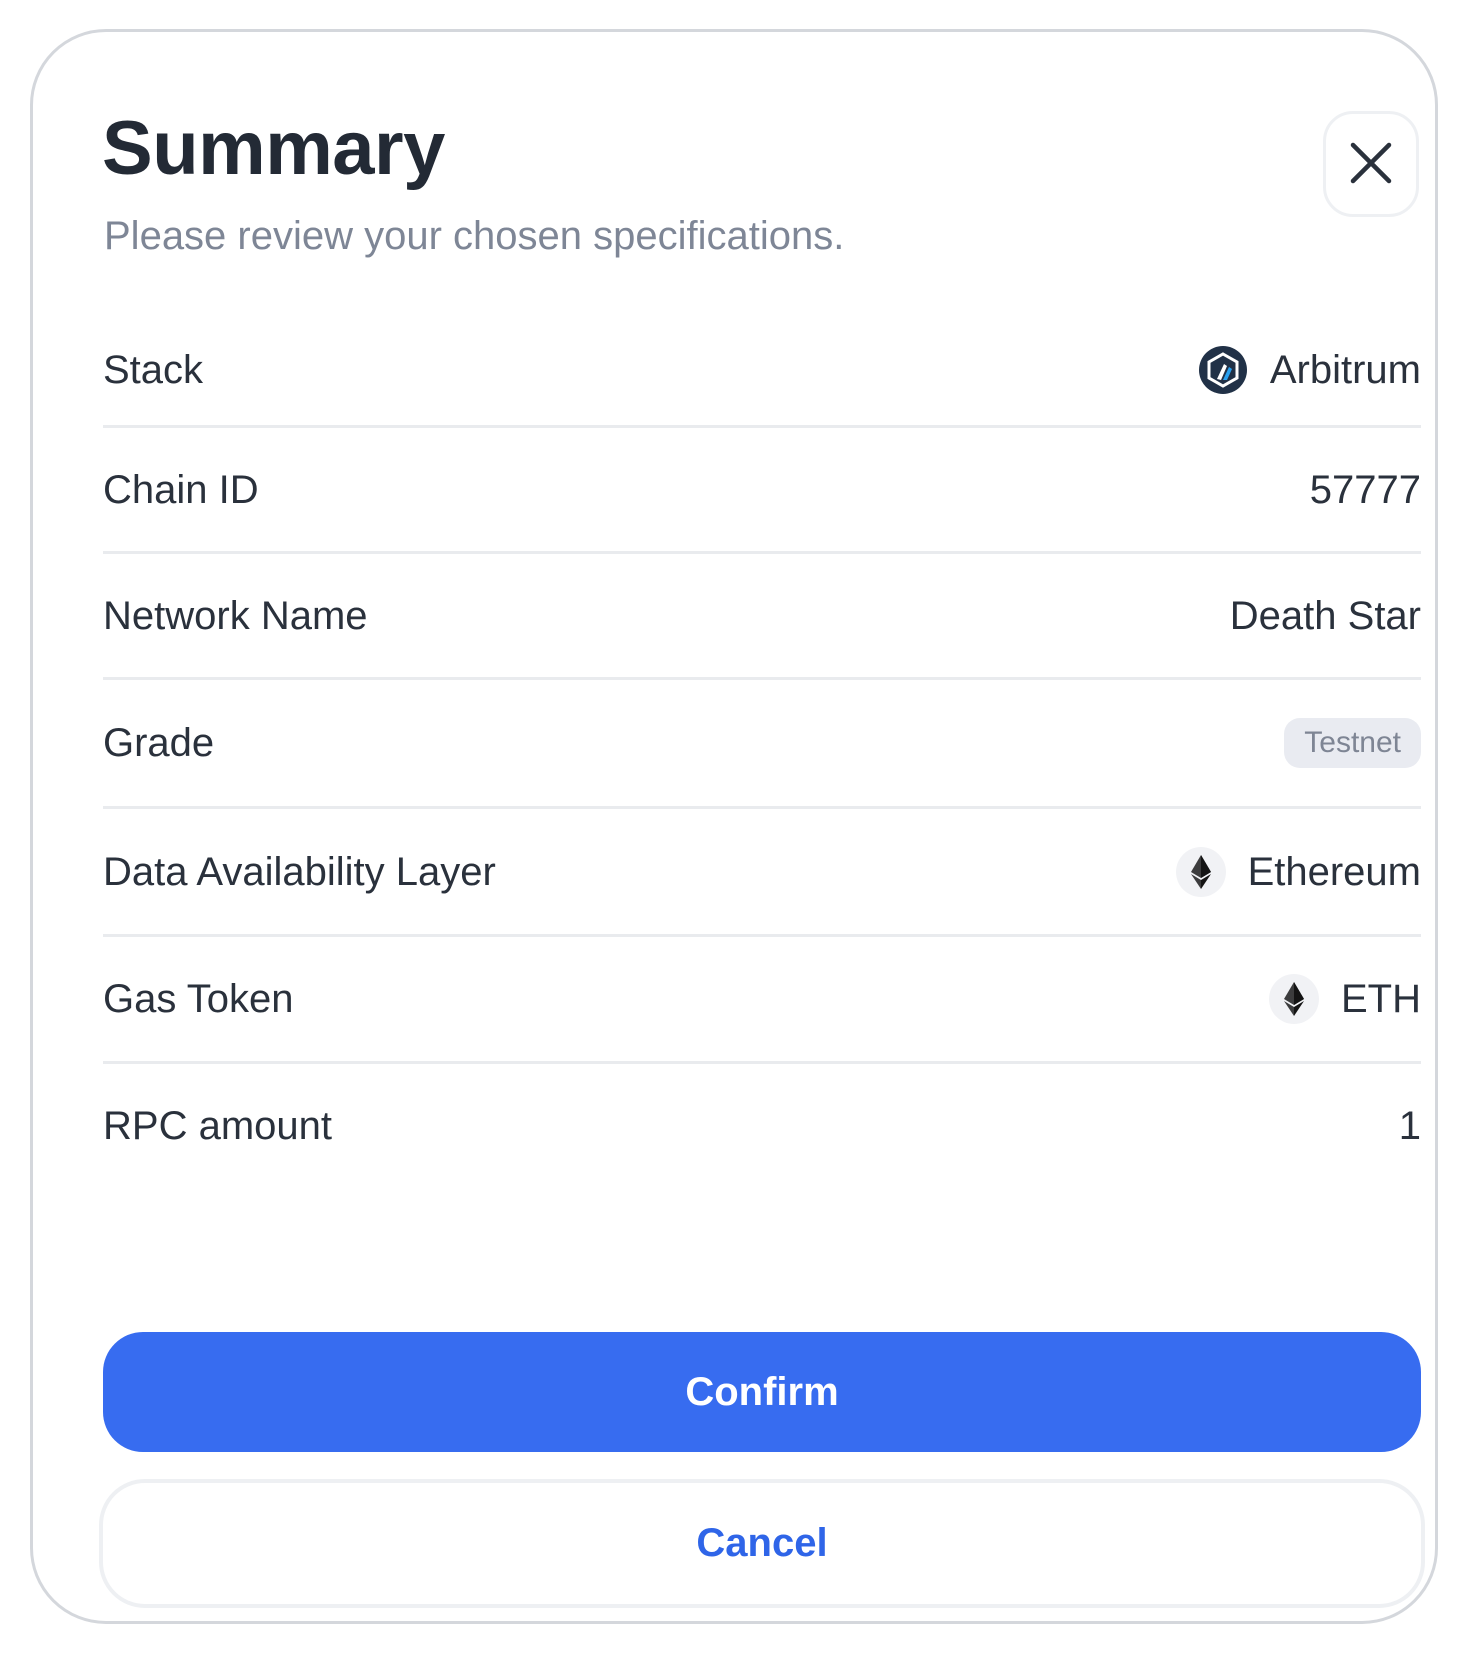  I want to click on row-stack: Stack Arbitrum, so click(762, 371).